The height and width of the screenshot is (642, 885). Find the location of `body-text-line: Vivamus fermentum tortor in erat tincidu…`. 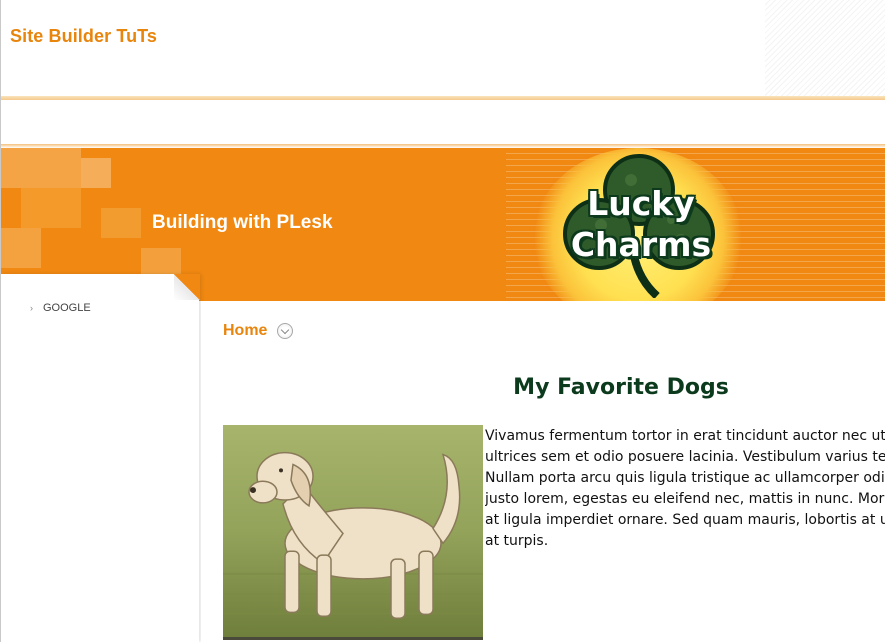

body-text-line: Vivamus fermentum tortor in erat tincidu… is located at coordinates (685, 436).